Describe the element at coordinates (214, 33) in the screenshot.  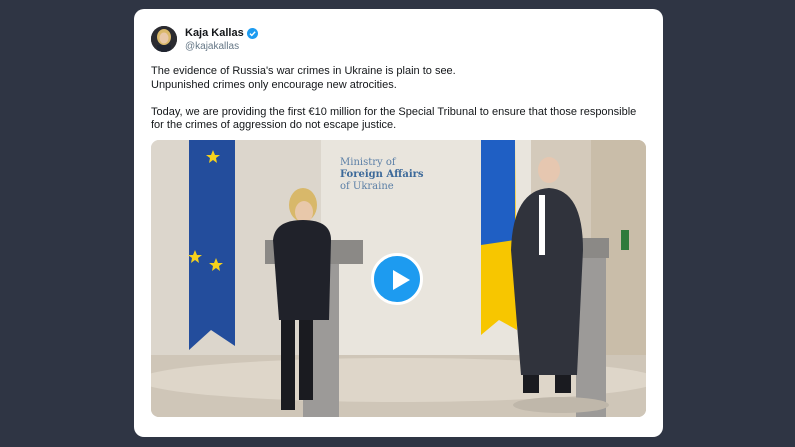
I see `author-name-text: Kaja Kallas` at that location.